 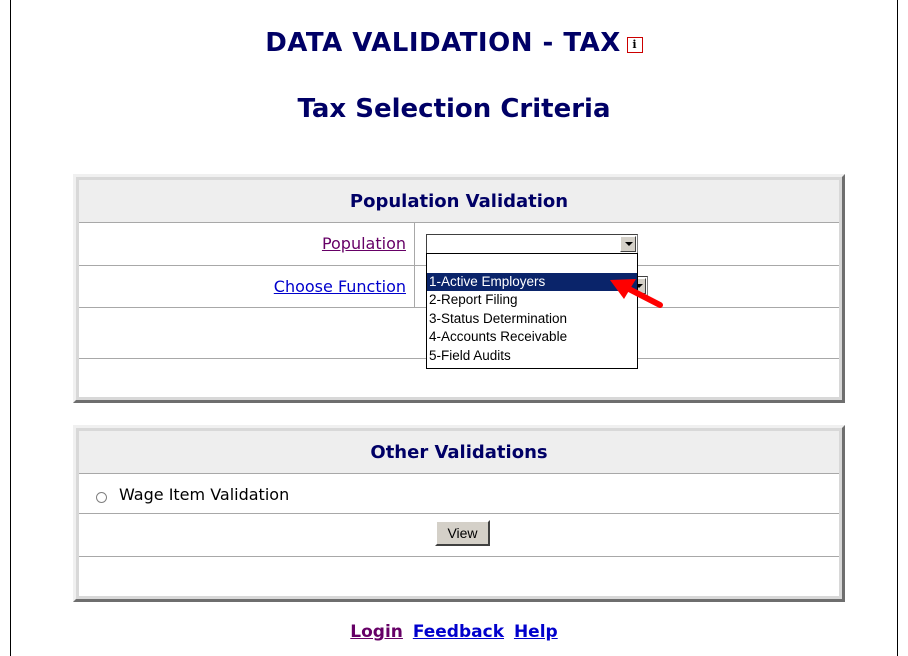 What do you see at coordinates (636, 293) in the screenshot?
I see `pointer-arrow-icon` at bounding box center [636, 293].